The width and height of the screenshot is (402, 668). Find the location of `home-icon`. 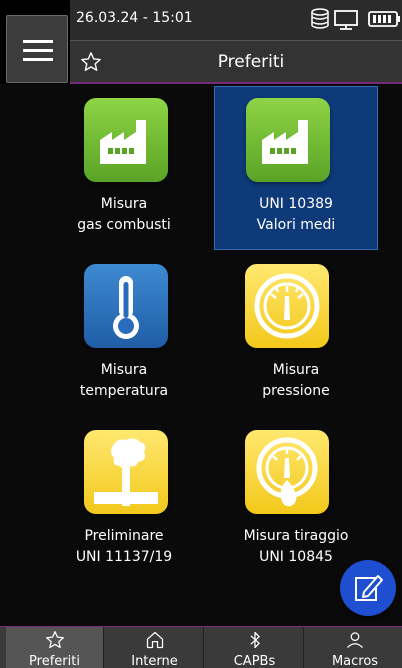

home-icon is located at coordinates (154, 640).